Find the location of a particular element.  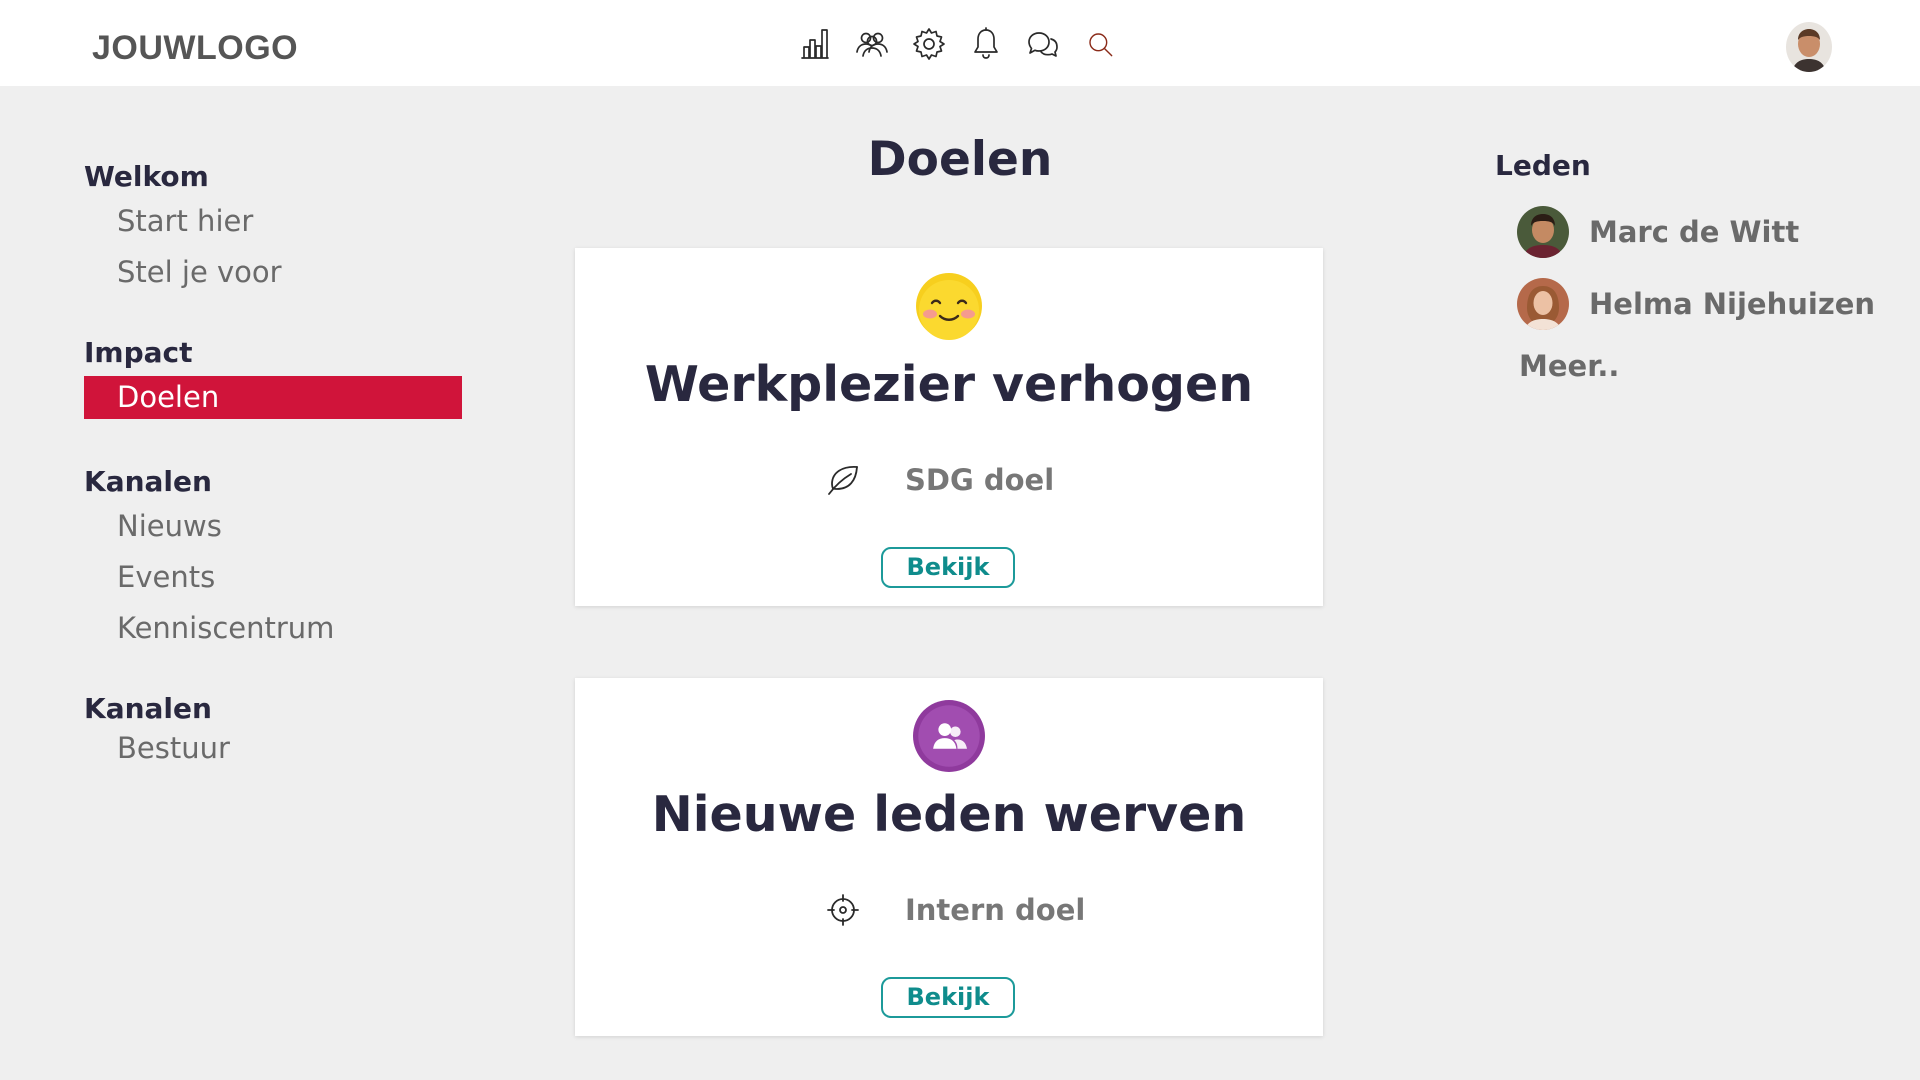

chart-icon is located at coordinates (815, 44).